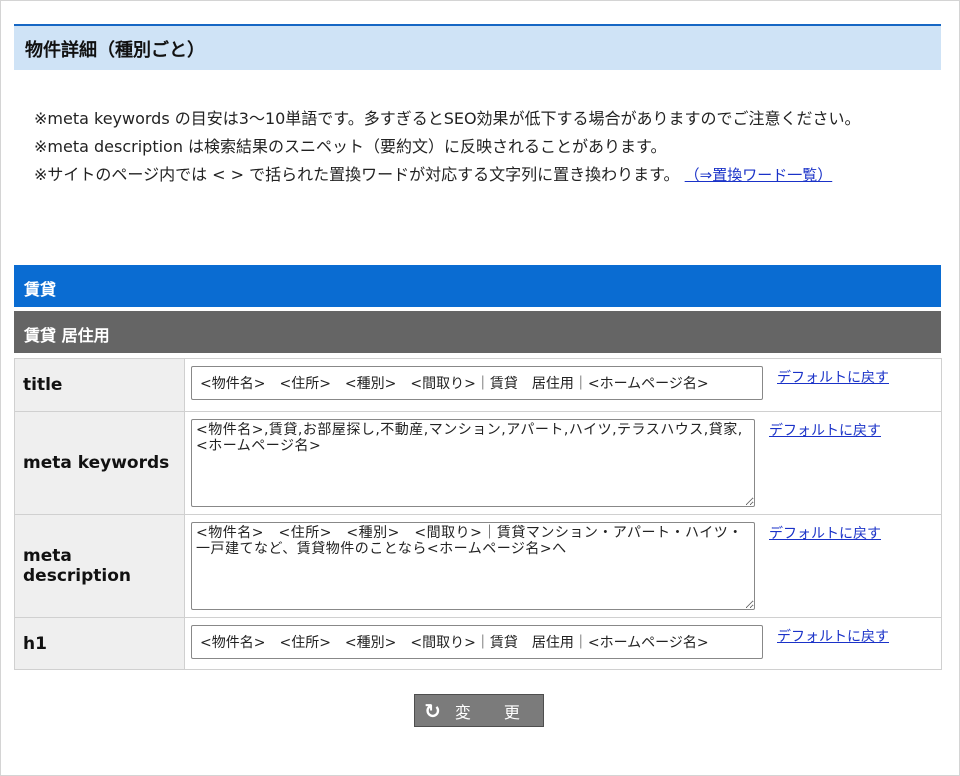 The width and height of the screenshot is (960, 776). What do you see at coordinates (477, 286) in the screenshot?
I see `category-bar: 賃貸` at bounding box center [477, 286].